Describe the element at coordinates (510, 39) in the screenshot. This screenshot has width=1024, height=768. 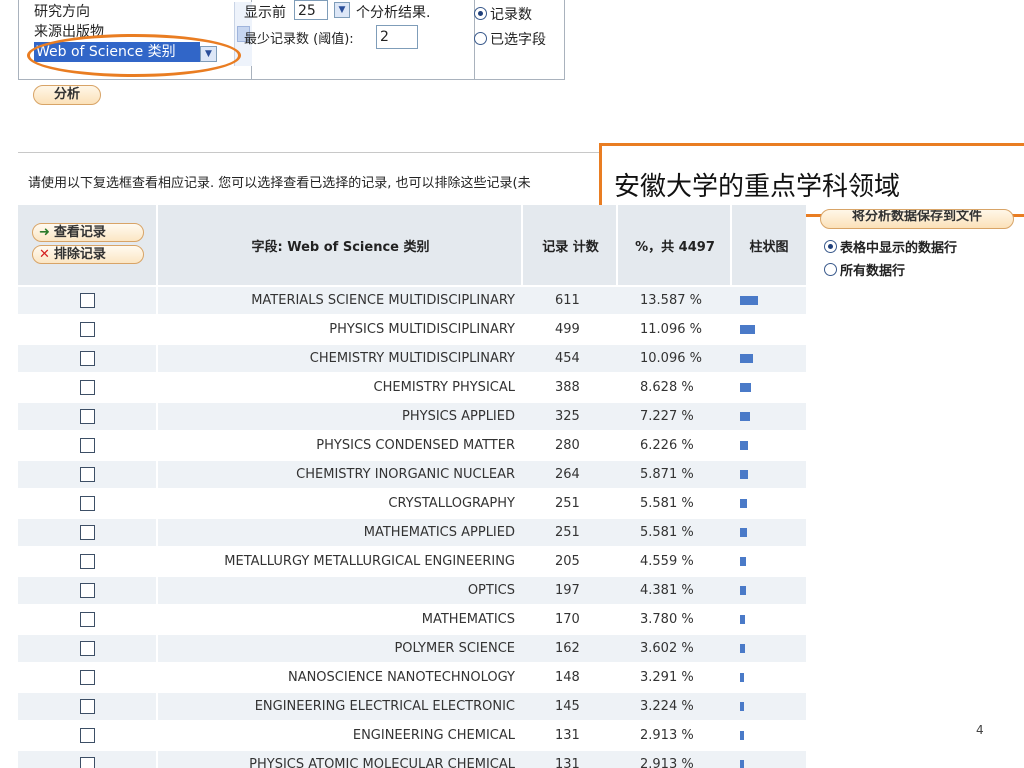
I see `sort-option-field: 已选字段` at that location.